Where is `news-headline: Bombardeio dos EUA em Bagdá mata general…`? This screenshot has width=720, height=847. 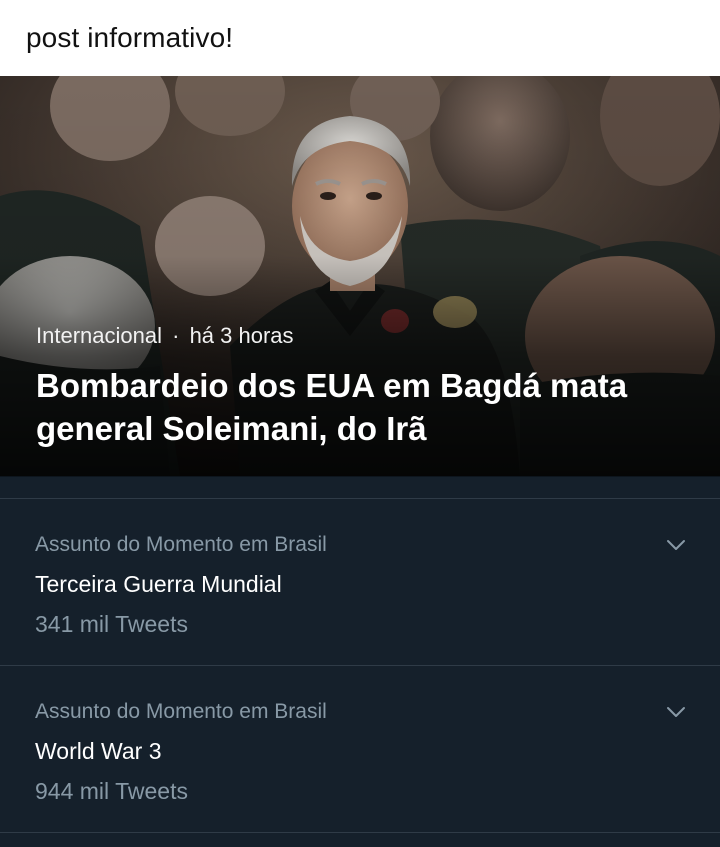 news-headline: Bombardeio dos EUA em Bagdá mata general… is located at coordinates (366, 407).